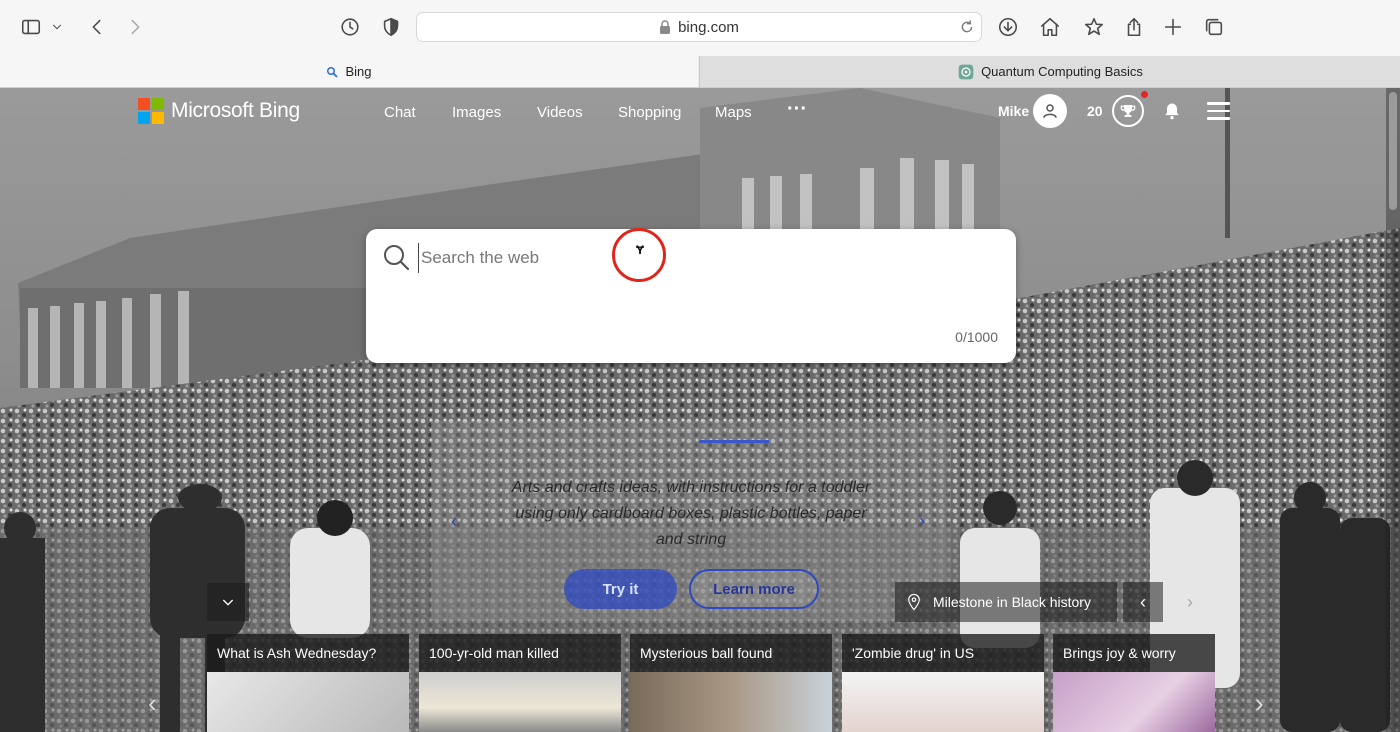 The height and width of the screenshot is (732, 1400). Describe the element at coordinates (620, 589) in the screenshot. I see `try-it-button: Try it` at that location.